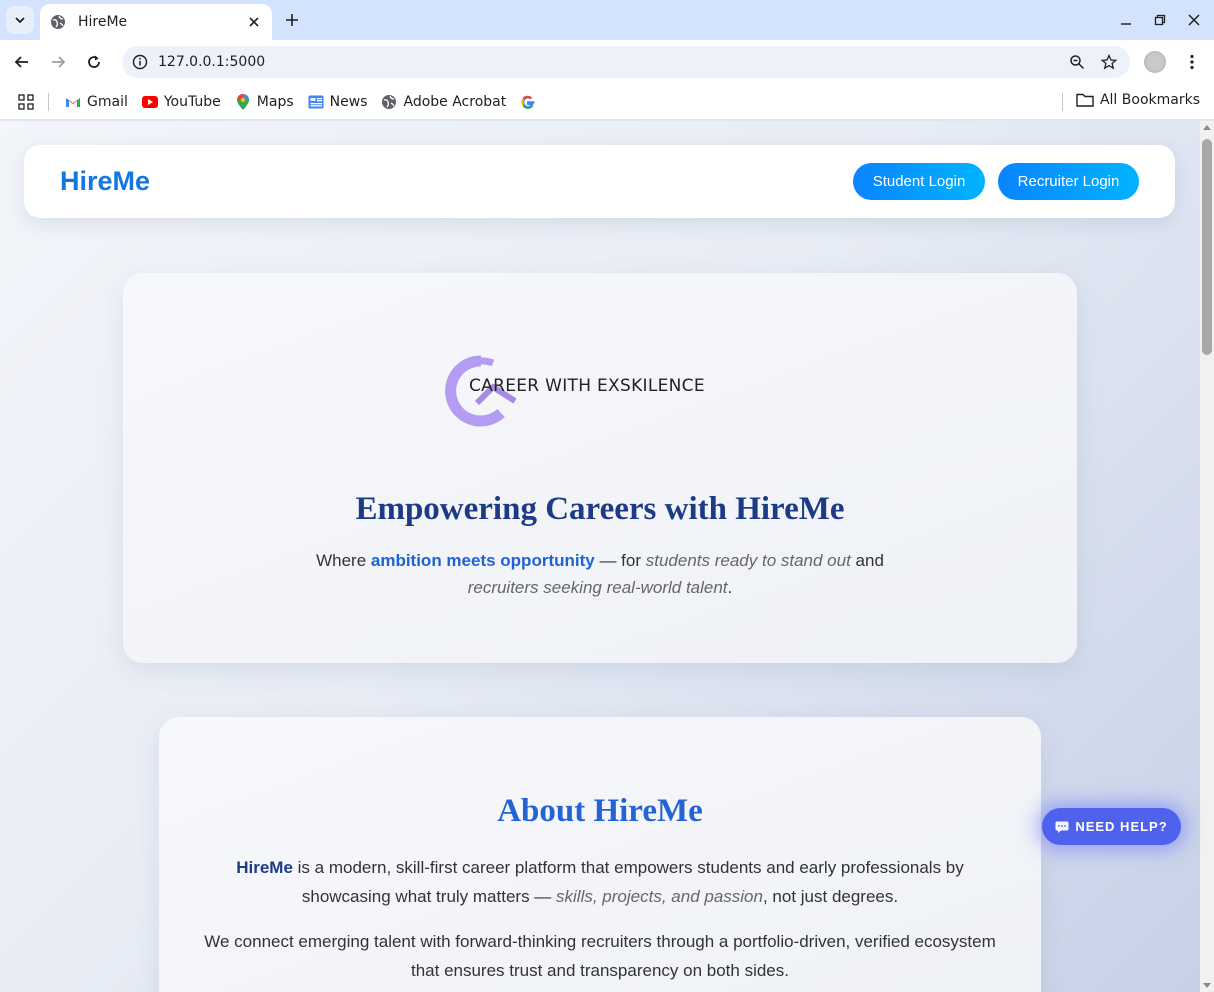 The width and height of the screenshot is (1214, 992). What do you see at coordinates (599, 181) in the screenshot?
I see `site-navbar: HireMe Student Login Recruiter Login` at bounding box center [599, 181].